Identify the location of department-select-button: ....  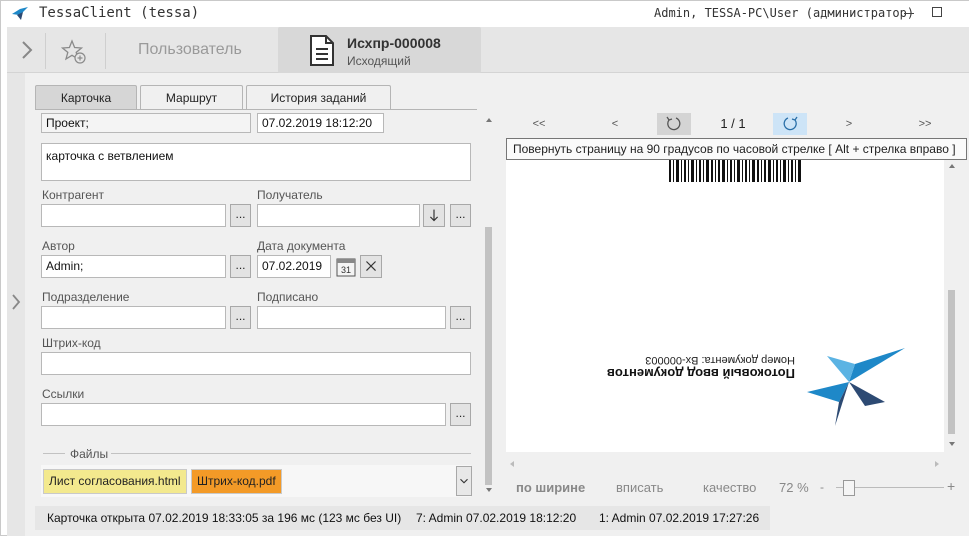
(240, 317).